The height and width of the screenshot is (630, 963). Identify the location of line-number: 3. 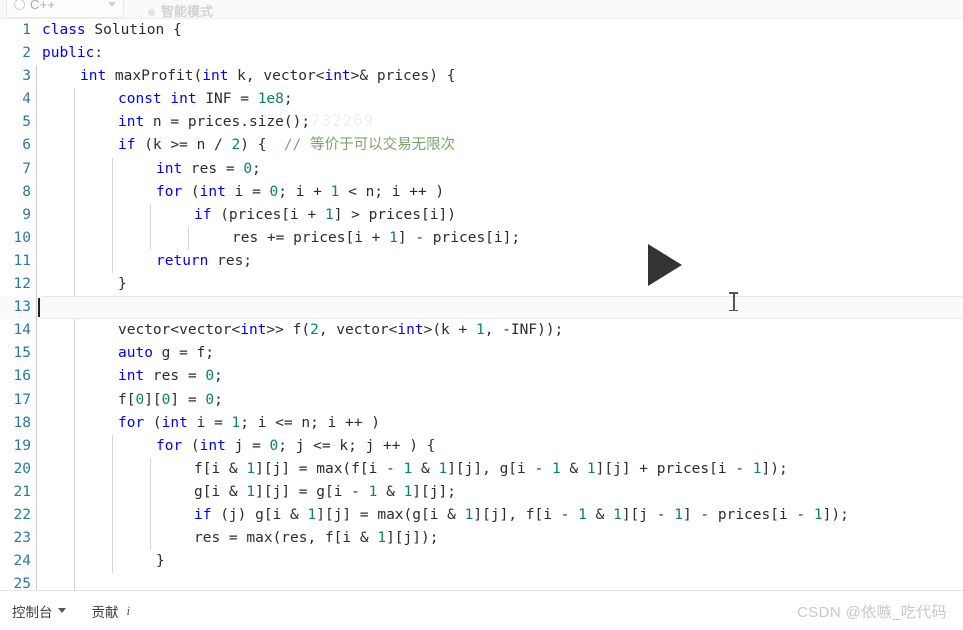
(26, 76).